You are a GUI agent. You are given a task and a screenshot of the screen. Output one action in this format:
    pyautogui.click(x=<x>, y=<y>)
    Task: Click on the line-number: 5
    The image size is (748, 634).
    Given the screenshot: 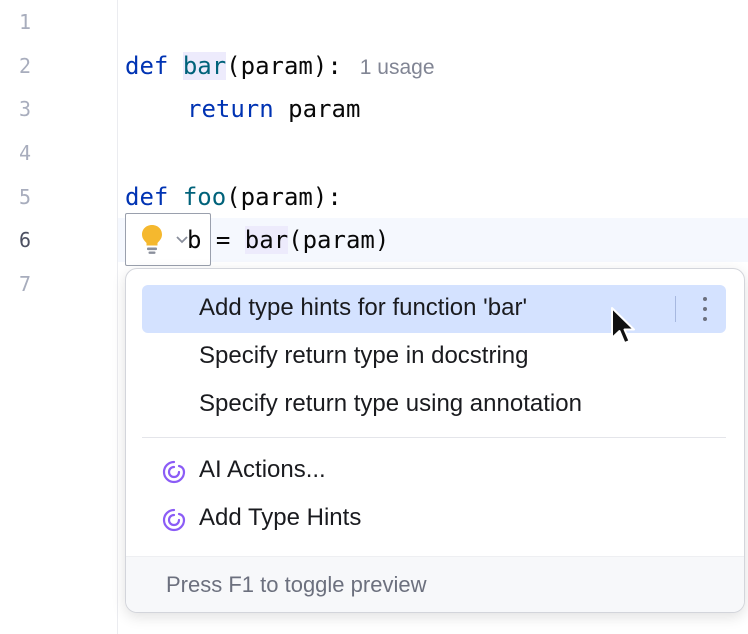 What is the action you would take?
    pyautogui.click(x=25, y=197)
    